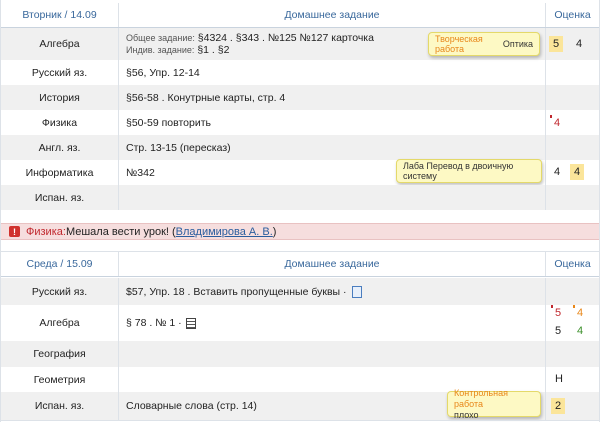  I want to click on homework-cell: § 78 . № 1 ·, so click(332, 323).